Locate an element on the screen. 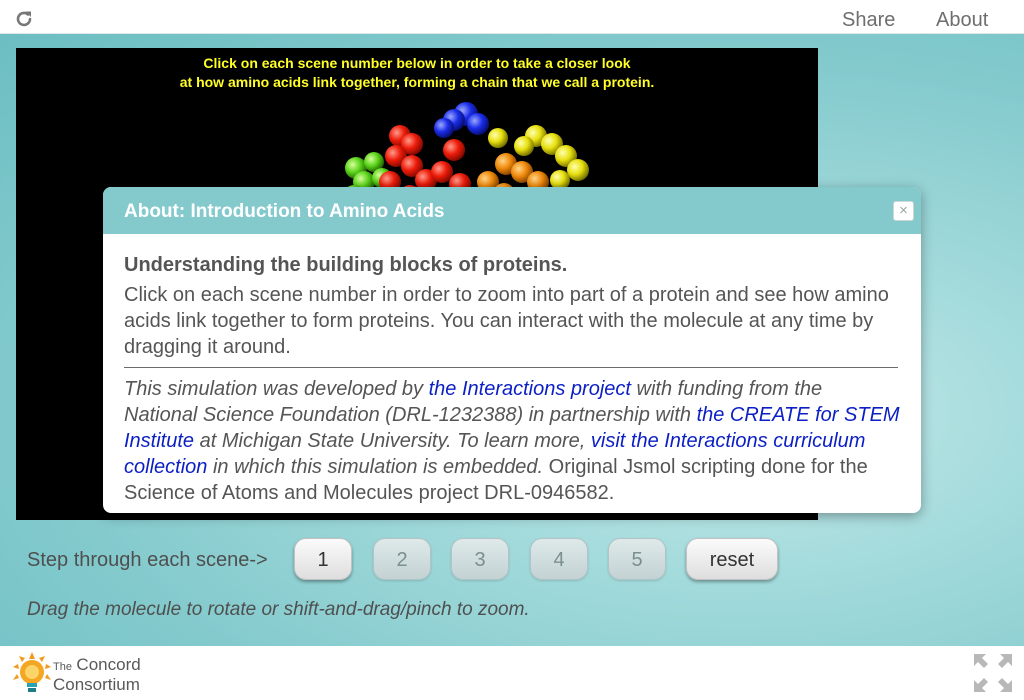  scene-3-button: 3 is located at coordinates (480, 559).